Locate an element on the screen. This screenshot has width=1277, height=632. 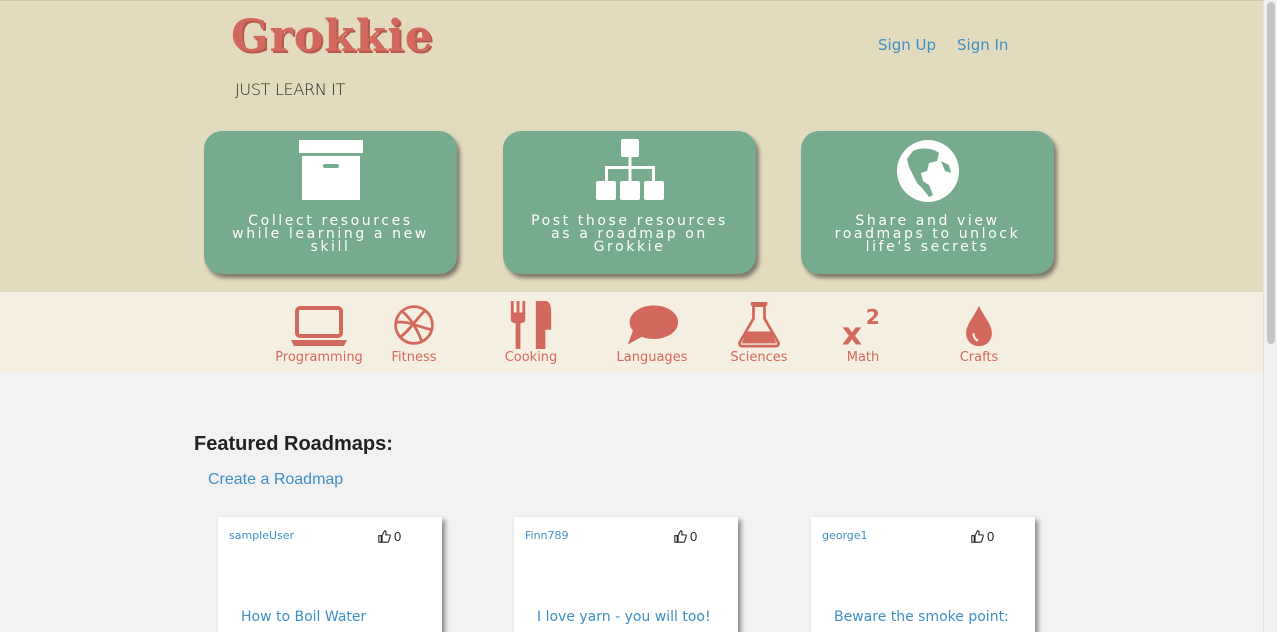
flask-icon is located at coordinates (759, 325).